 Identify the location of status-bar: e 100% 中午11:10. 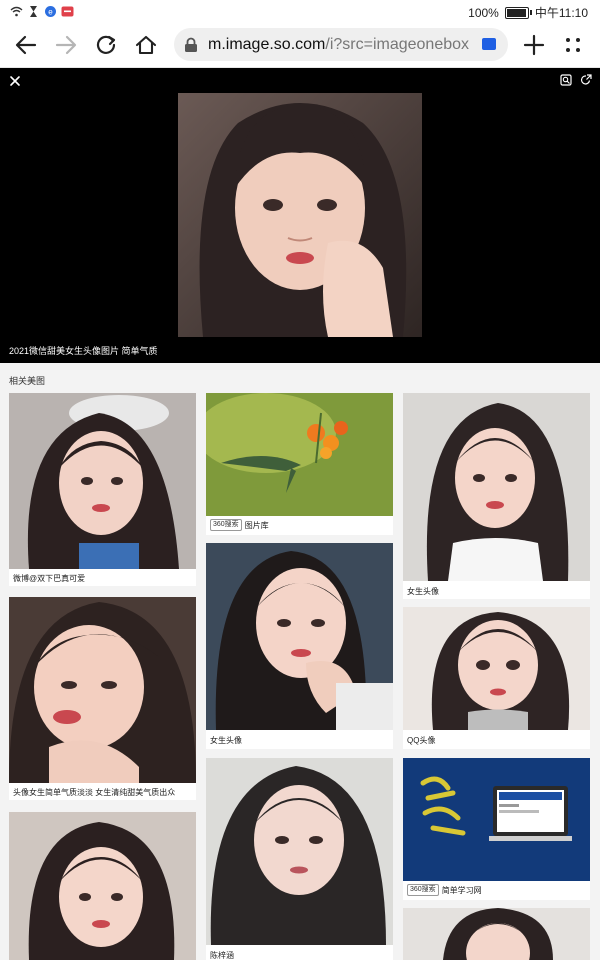
(300, 12).